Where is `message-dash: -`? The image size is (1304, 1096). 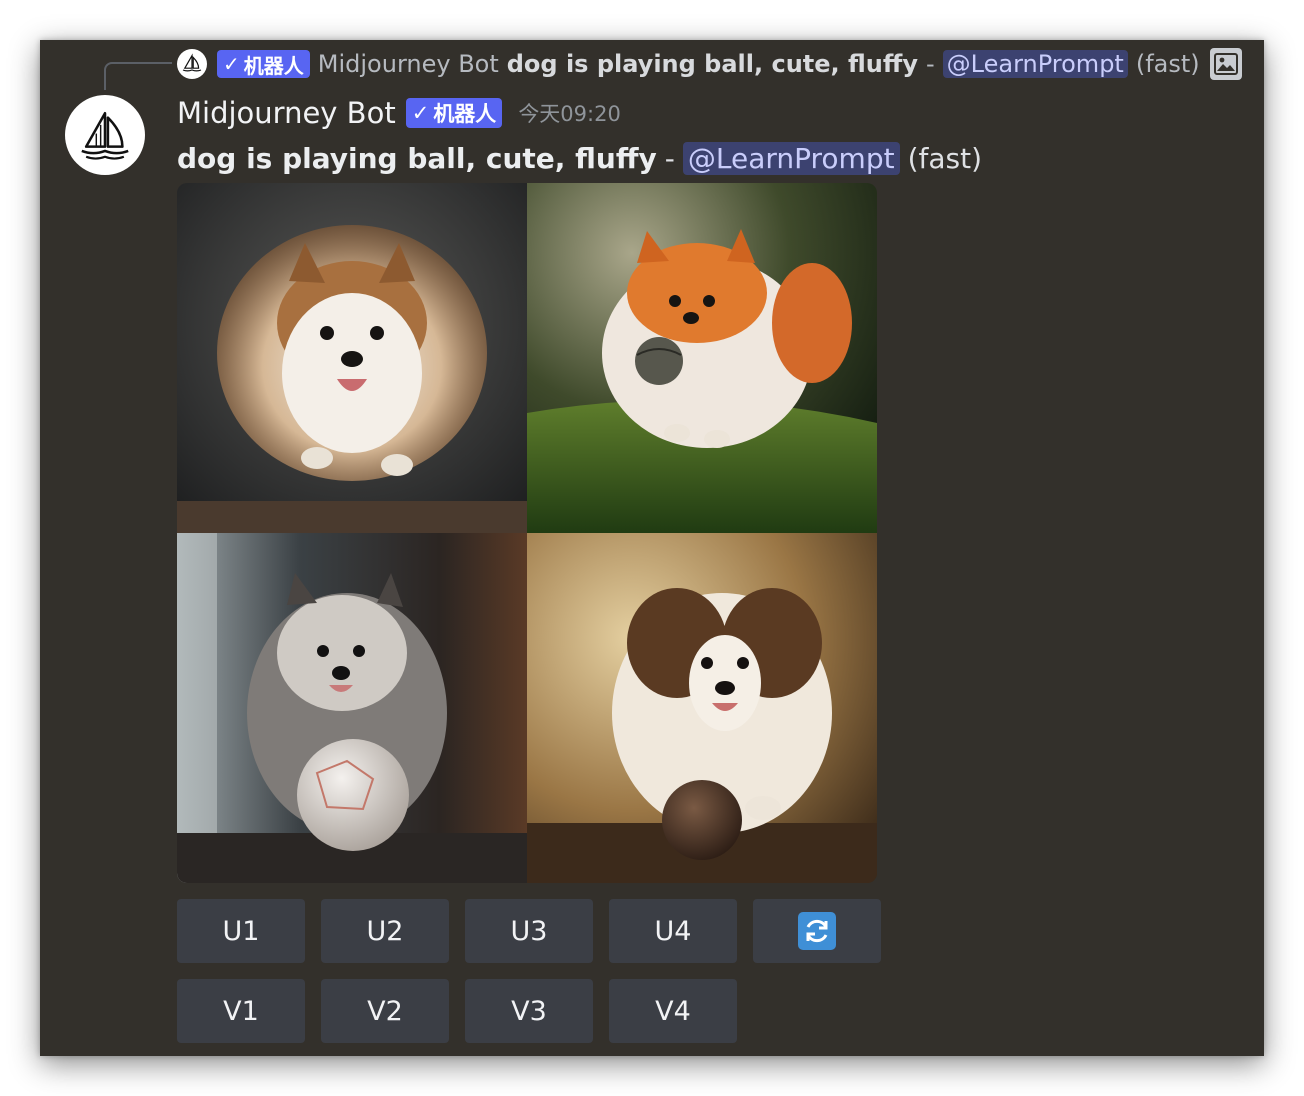 message-dash: - is located at coordinates (669, 158).